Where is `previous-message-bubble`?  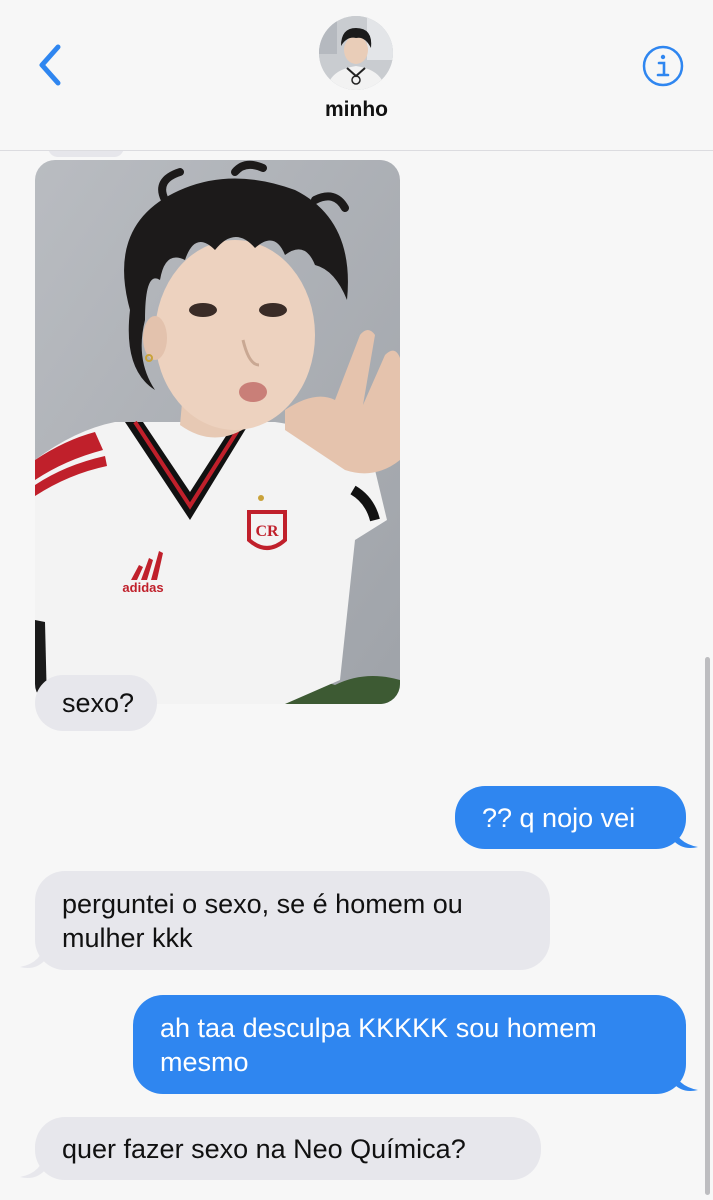
previous-message-bubble is located at coordinates (86, 154).